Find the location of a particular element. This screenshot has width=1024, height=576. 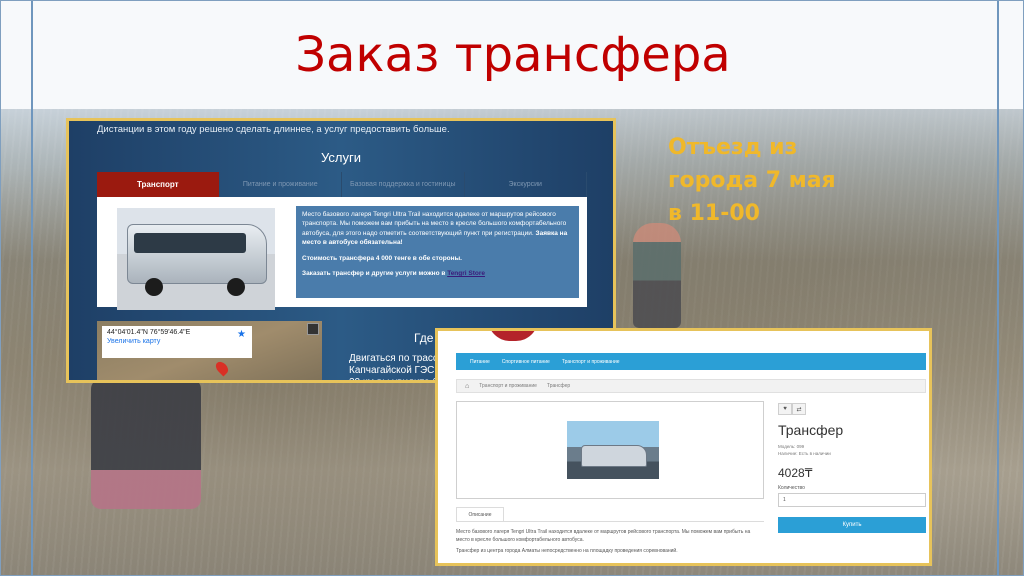

fullscreen-icon is located at coordinates (313, 329).